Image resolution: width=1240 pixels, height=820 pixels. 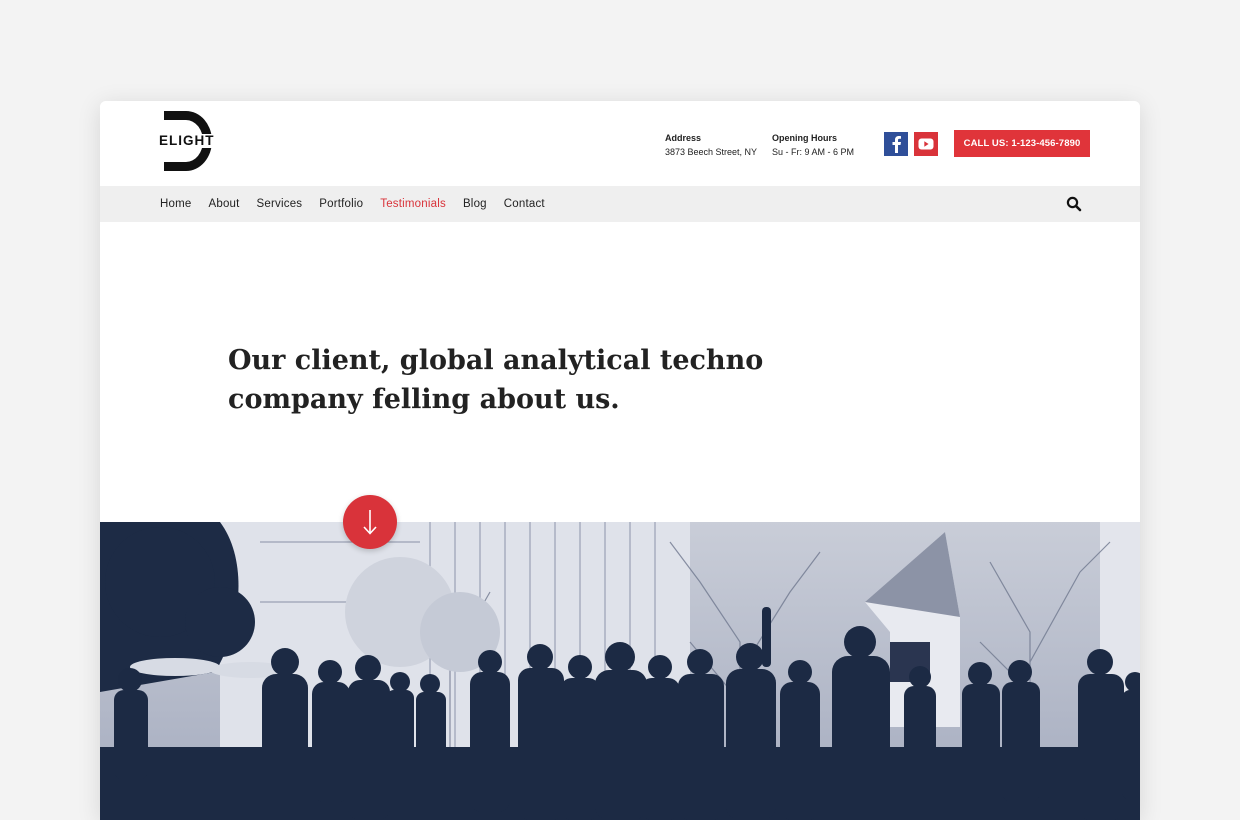 I want to click on arrow-down-icon, so click(x=370, y=522).